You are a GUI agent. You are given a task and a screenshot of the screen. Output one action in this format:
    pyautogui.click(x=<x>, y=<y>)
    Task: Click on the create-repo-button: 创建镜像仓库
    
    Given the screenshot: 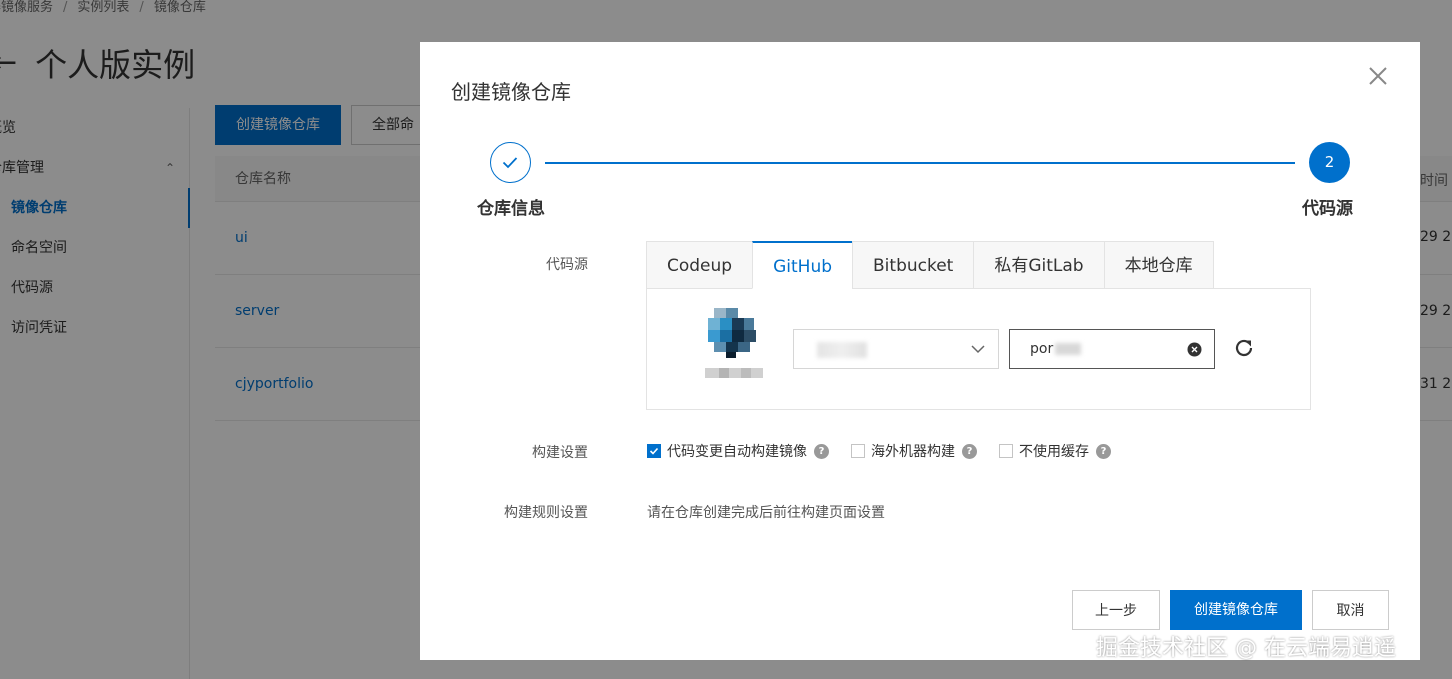 What is the action you would take?
    pyautogui.click(x=1236, y=610)
    